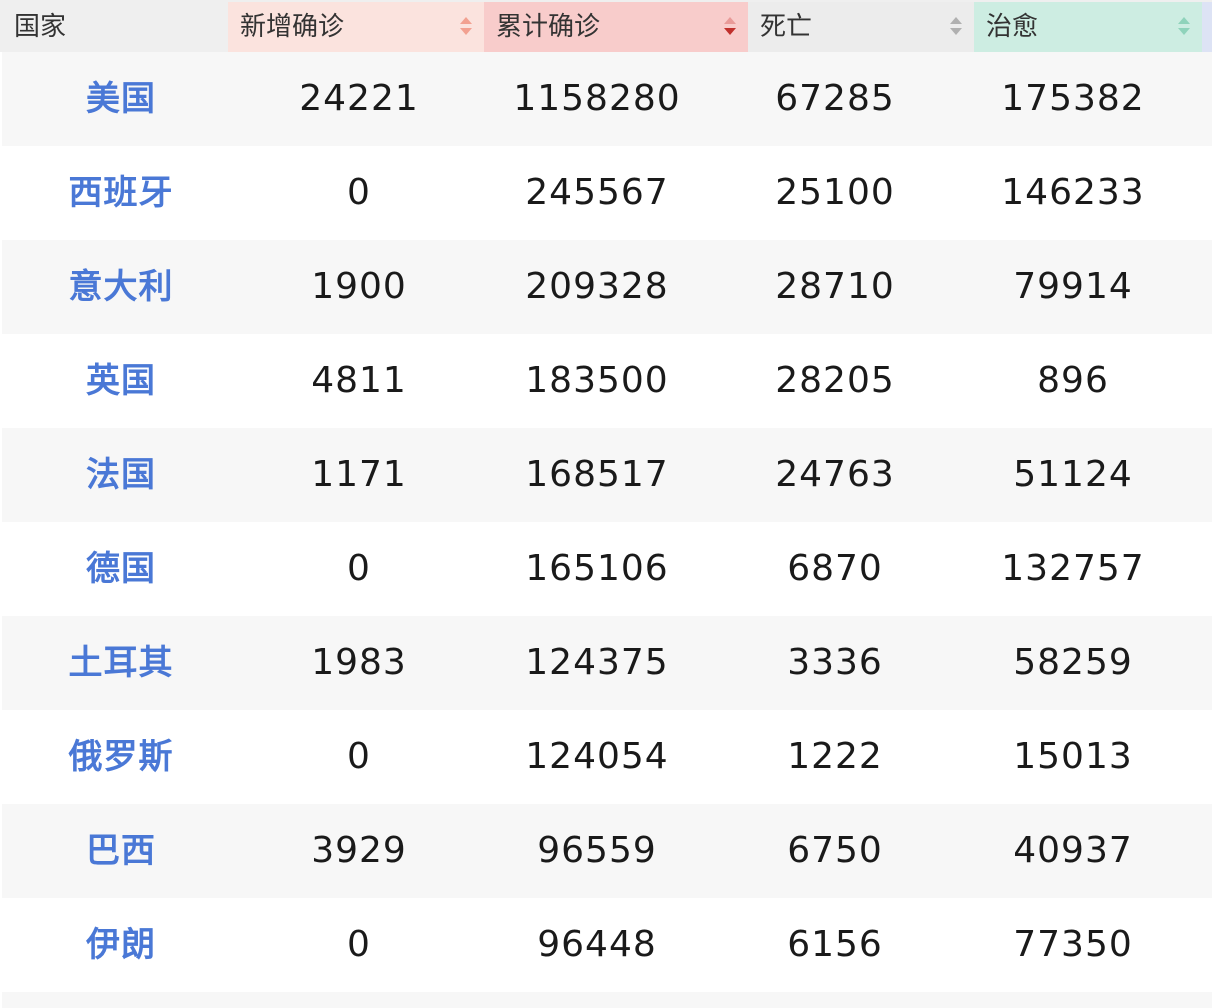 The height and width of the screenshot is (1008, 1212). What do you see at coordinates (1012, 27) in the screenshot?
I see `column-header-cured-label: 治愈` at bounding box center [1012, 27].